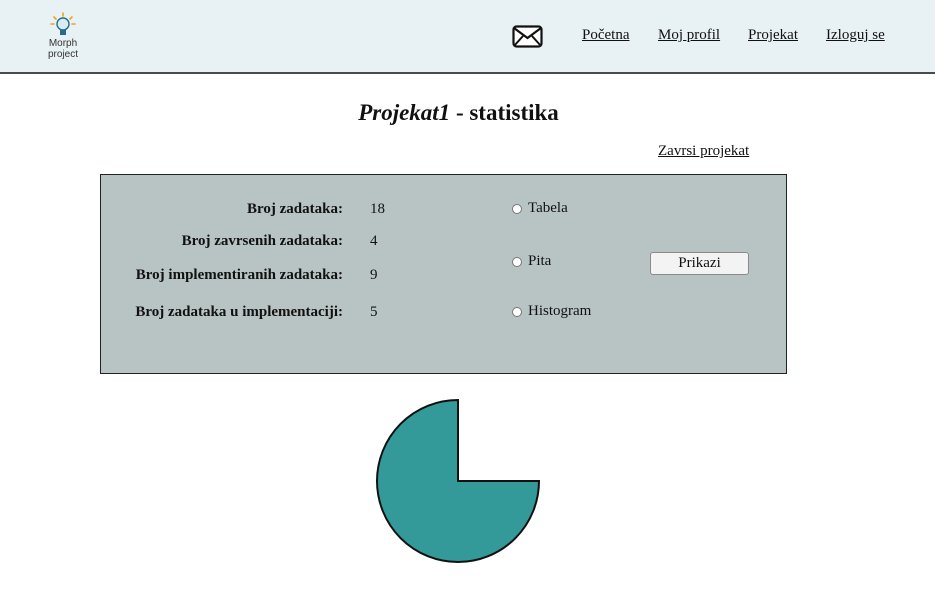 Image resolution: width=935 pixels, height=605 pixels. Describe the element at coordinates (295, 209) in the screenshot. I see `stat-label-total: Broj zadataka:` at that location.